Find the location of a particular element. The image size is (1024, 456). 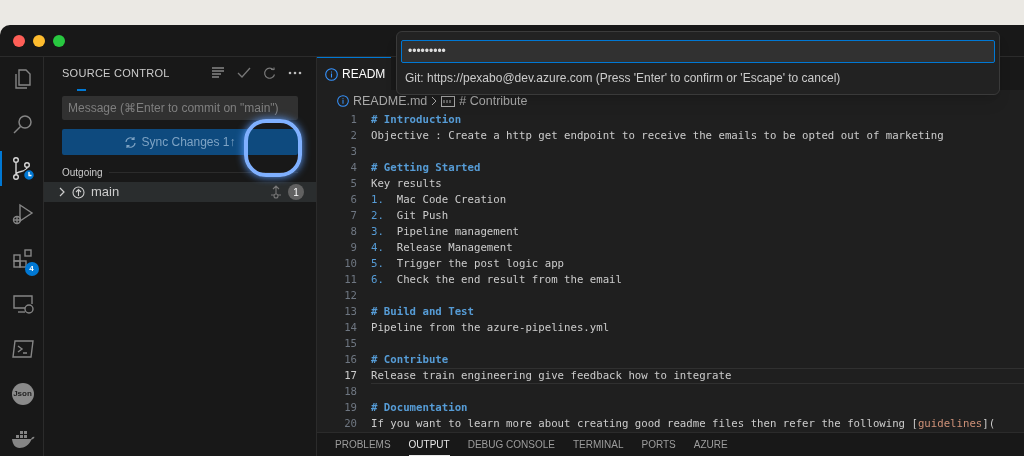

panel-tab: PORTS is located at coordinates (658, 446).